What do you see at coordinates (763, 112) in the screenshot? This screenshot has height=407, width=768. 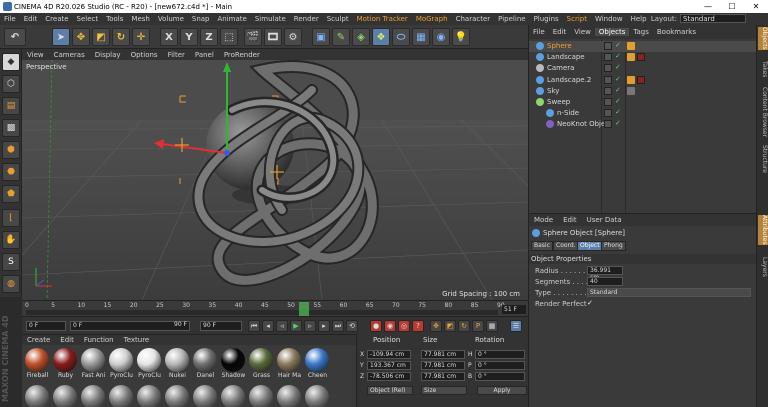 I see `vtab-content-browser: Content Browser` at bounding box center [763, 112].